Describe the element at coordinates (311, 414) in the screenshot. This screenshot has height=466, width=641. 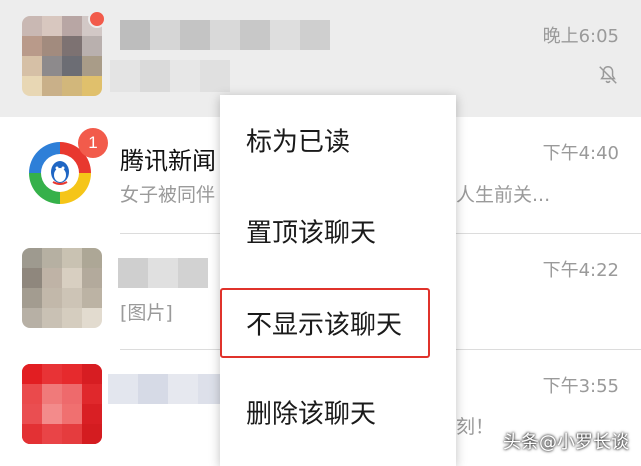
I see `menu-item-label: 删除该聊天` at that location.